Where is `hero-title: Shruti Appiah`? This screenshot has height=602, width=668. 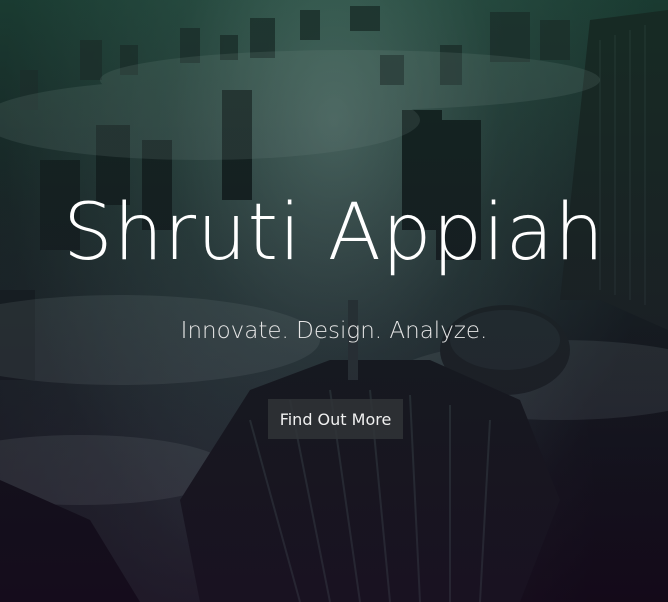 hero-title: Shruti Appiah is located at coordinates (334, 233).